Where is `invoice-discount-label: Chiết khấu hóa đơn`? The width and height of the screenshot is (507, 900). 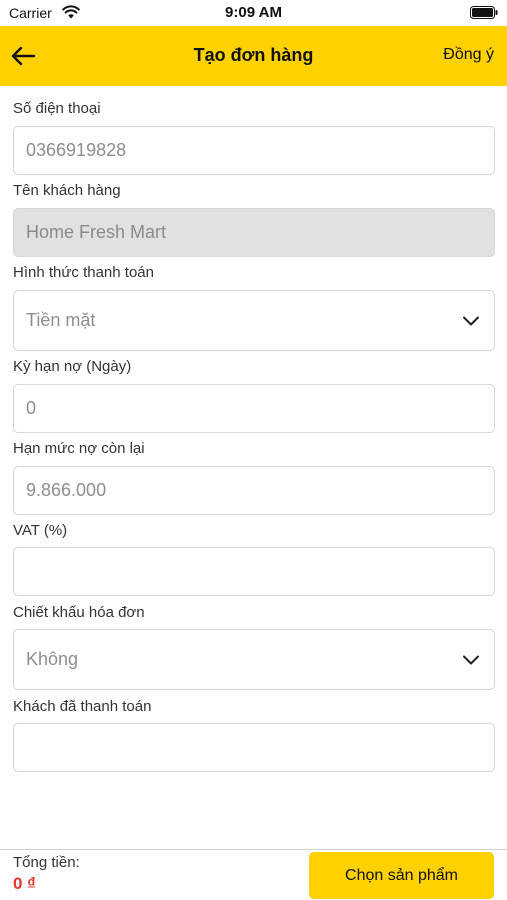
invoice-discount-label: Chiết khấu hóa đơn is located at coordinates (79, 612).